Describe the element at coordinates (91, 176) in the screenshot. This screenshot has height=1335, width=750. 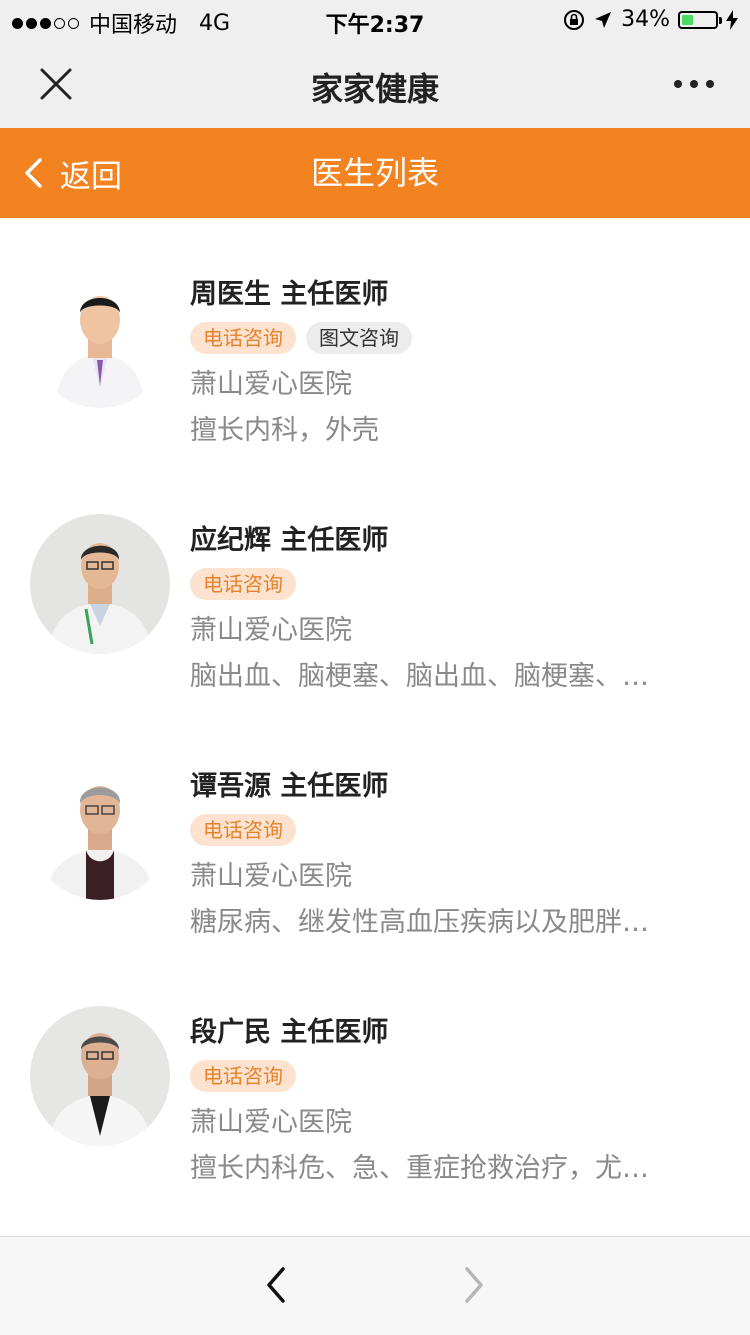
I see `back-label: 返回` at that location.